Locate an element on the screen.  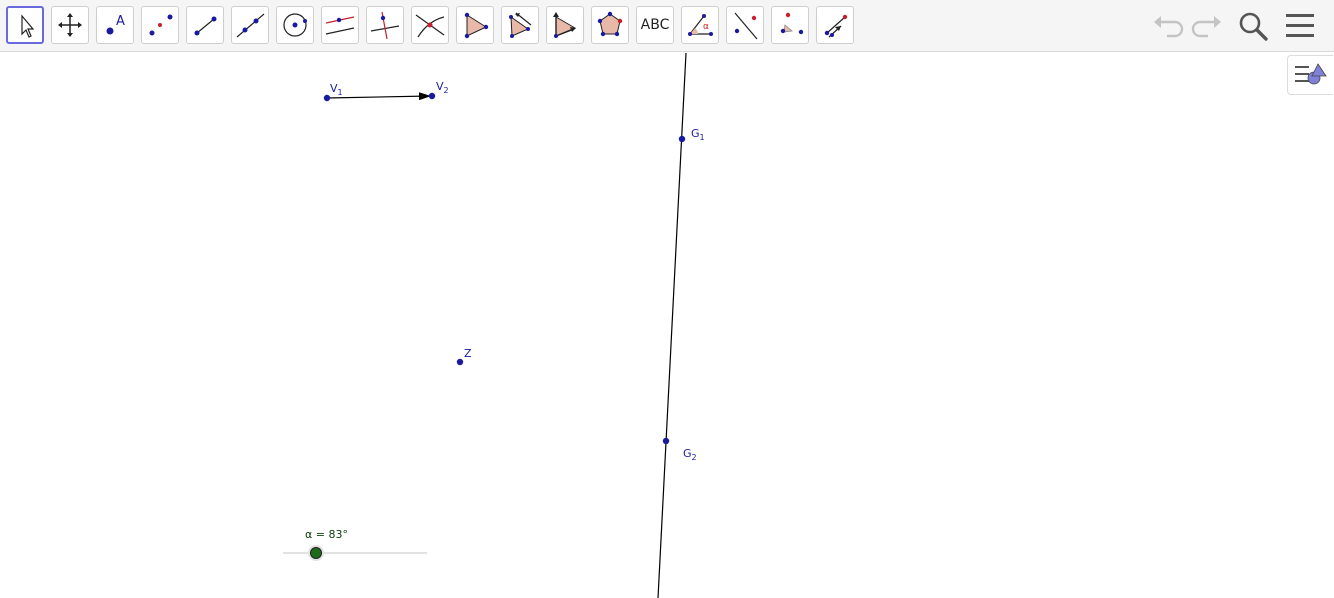
text-icon: ABC is located at coordinates (655, 25).